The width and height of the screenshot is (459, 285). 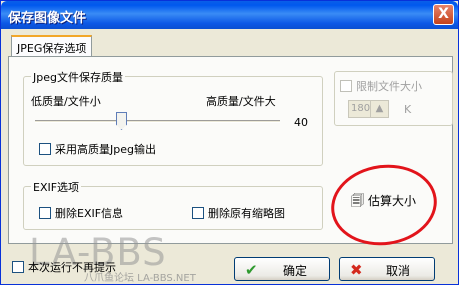 I want to click on limit-size-checkbox, so click(x=346, y=86).